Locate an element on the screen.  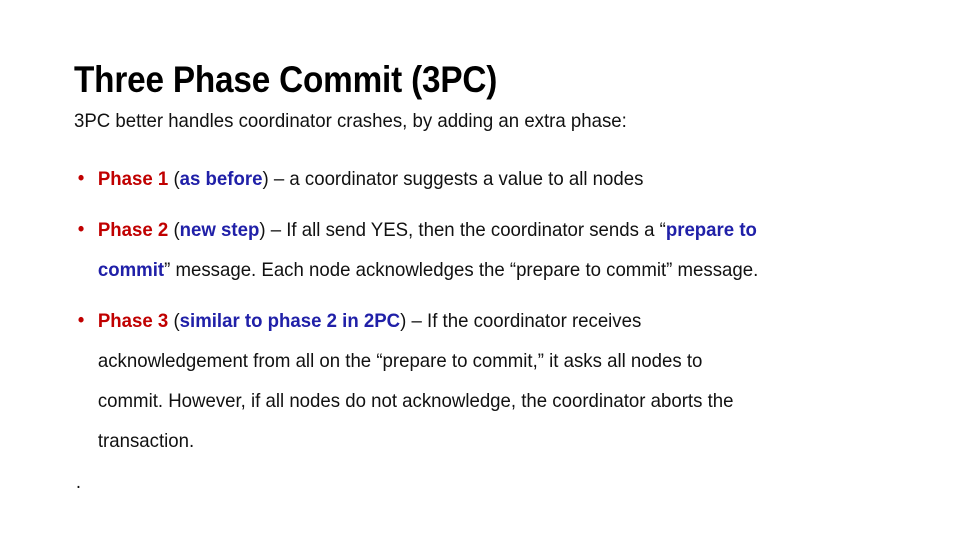
trailing-period: . is located at coordinates (78, 481).